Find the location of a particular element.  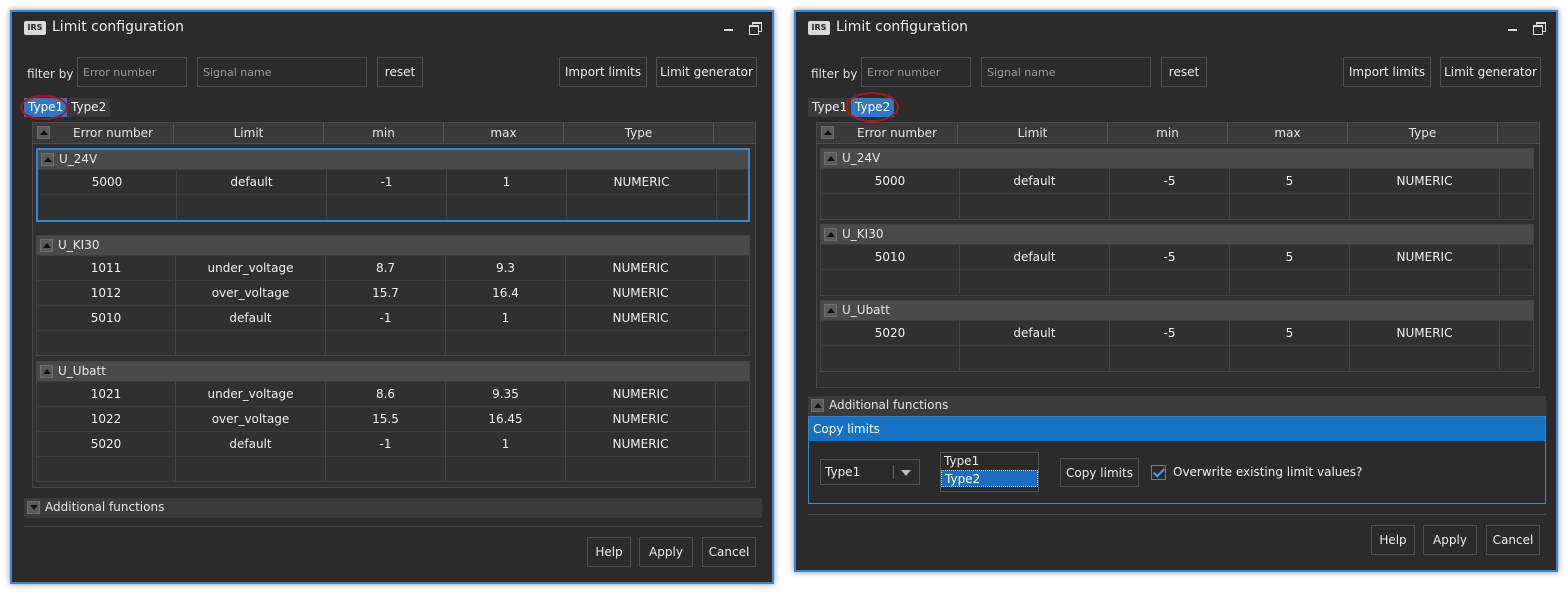

table-row: 5000 default -5 5 NUMERIC is located at coordinates (1177, 180).